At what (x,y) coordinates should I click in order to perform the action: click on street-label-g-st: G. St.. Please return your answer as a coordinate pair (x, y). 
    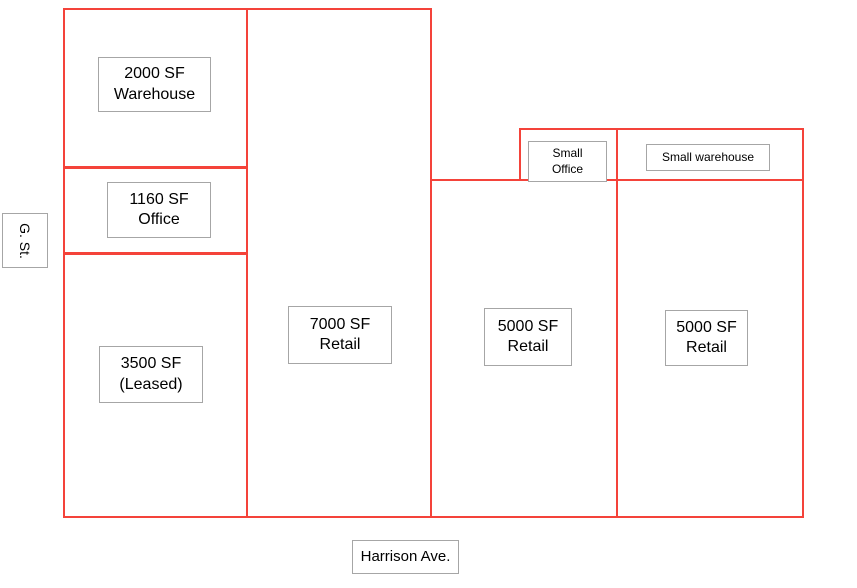
    Looking at the image, I should click on (25, 240).